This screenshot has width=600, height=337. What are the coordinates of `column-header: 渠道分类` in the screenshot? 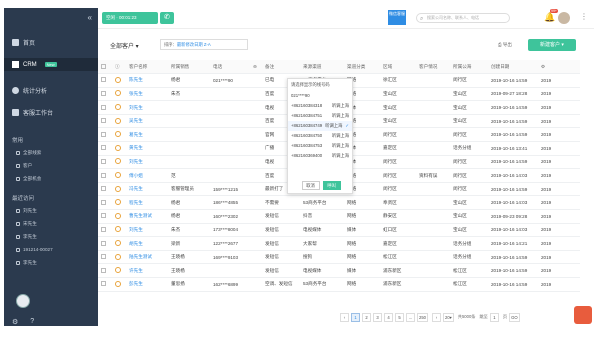 It's located at (362, 67).